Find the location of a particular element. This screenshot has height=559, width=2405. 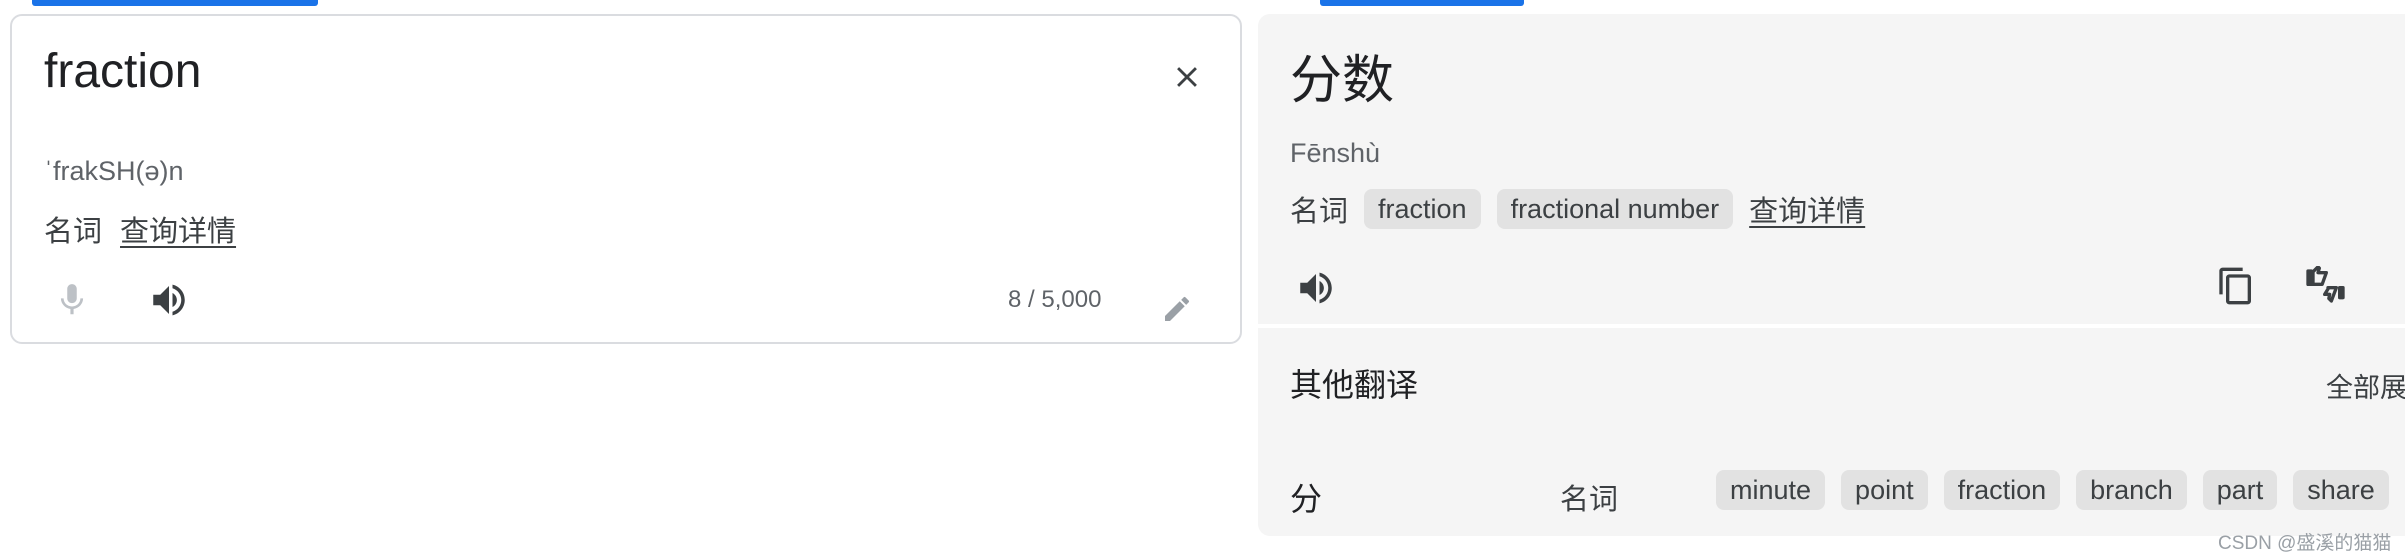

source-tab-indicator is located at coordinates (175, 3).